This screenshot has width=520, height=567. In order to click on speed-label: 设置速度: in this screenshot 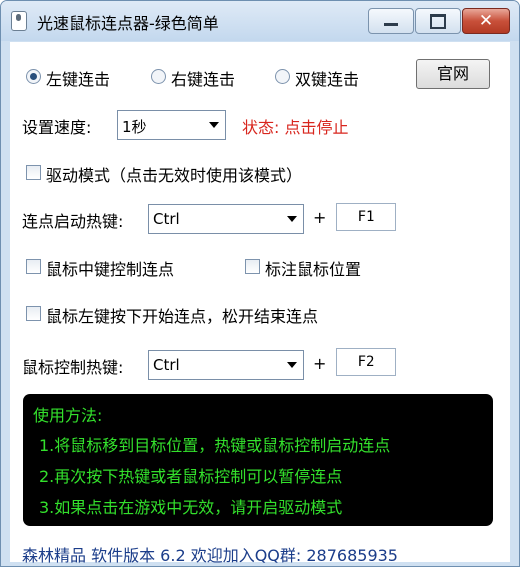, I will do `click(57, 127)`.